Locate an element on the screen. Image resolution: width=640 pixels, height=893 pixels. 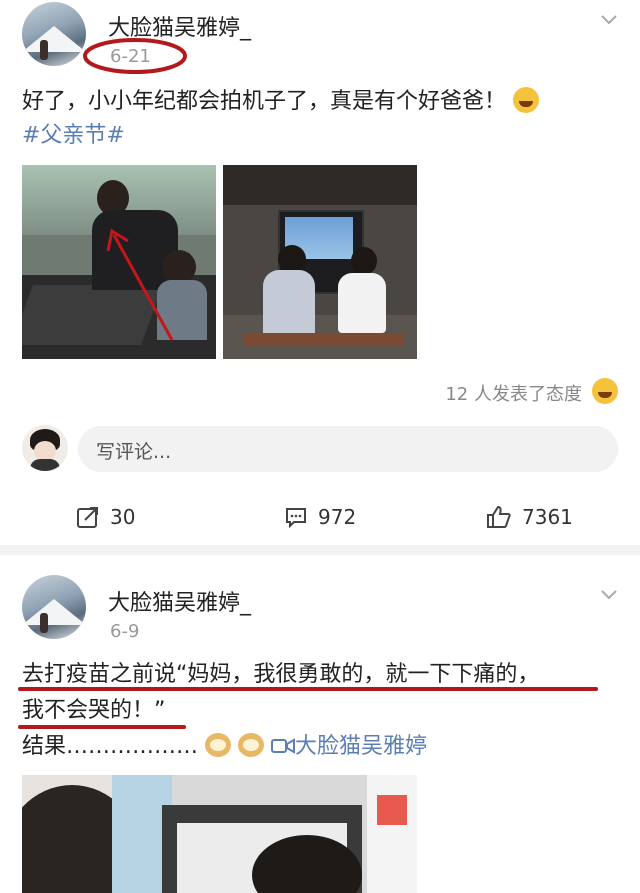
mention-link: 大脸猫吴雅婷 is located at coordinates (361, 746).